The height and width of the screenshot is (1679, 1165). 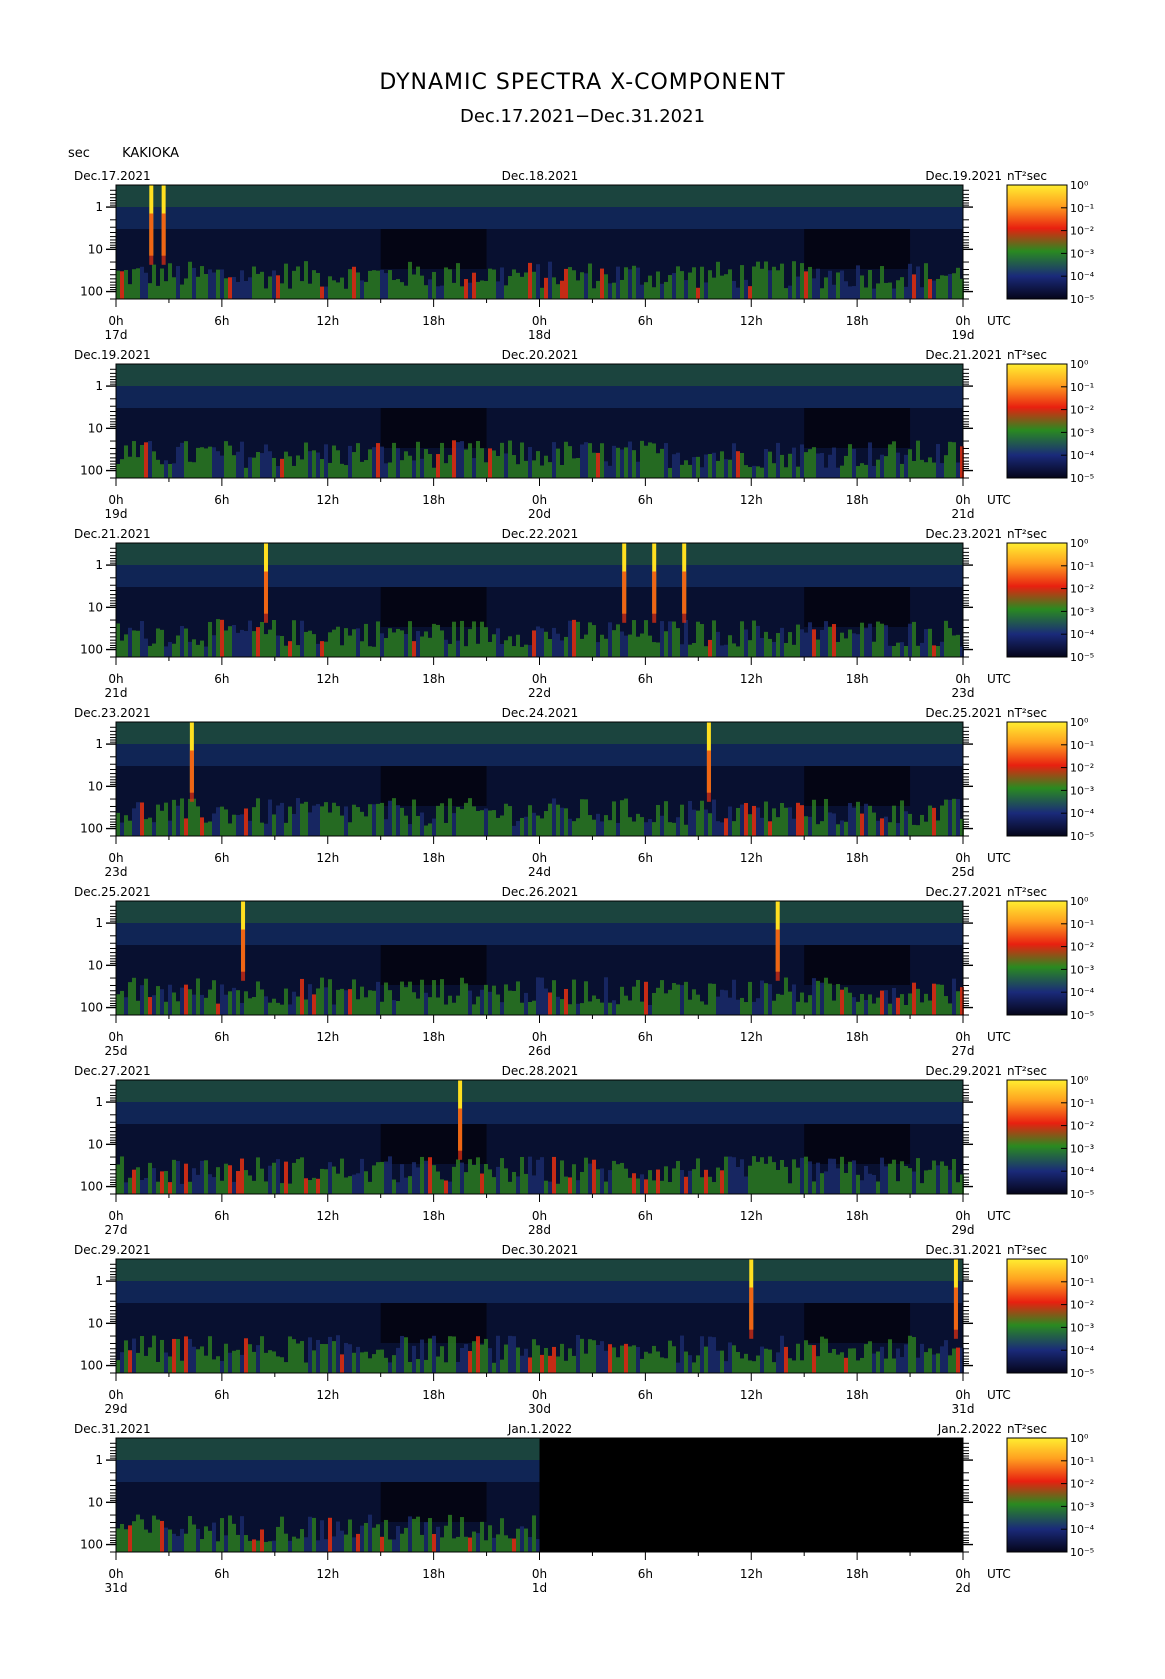 I want to click on x-tick-label: 12h, so click(x=751, y=1037).